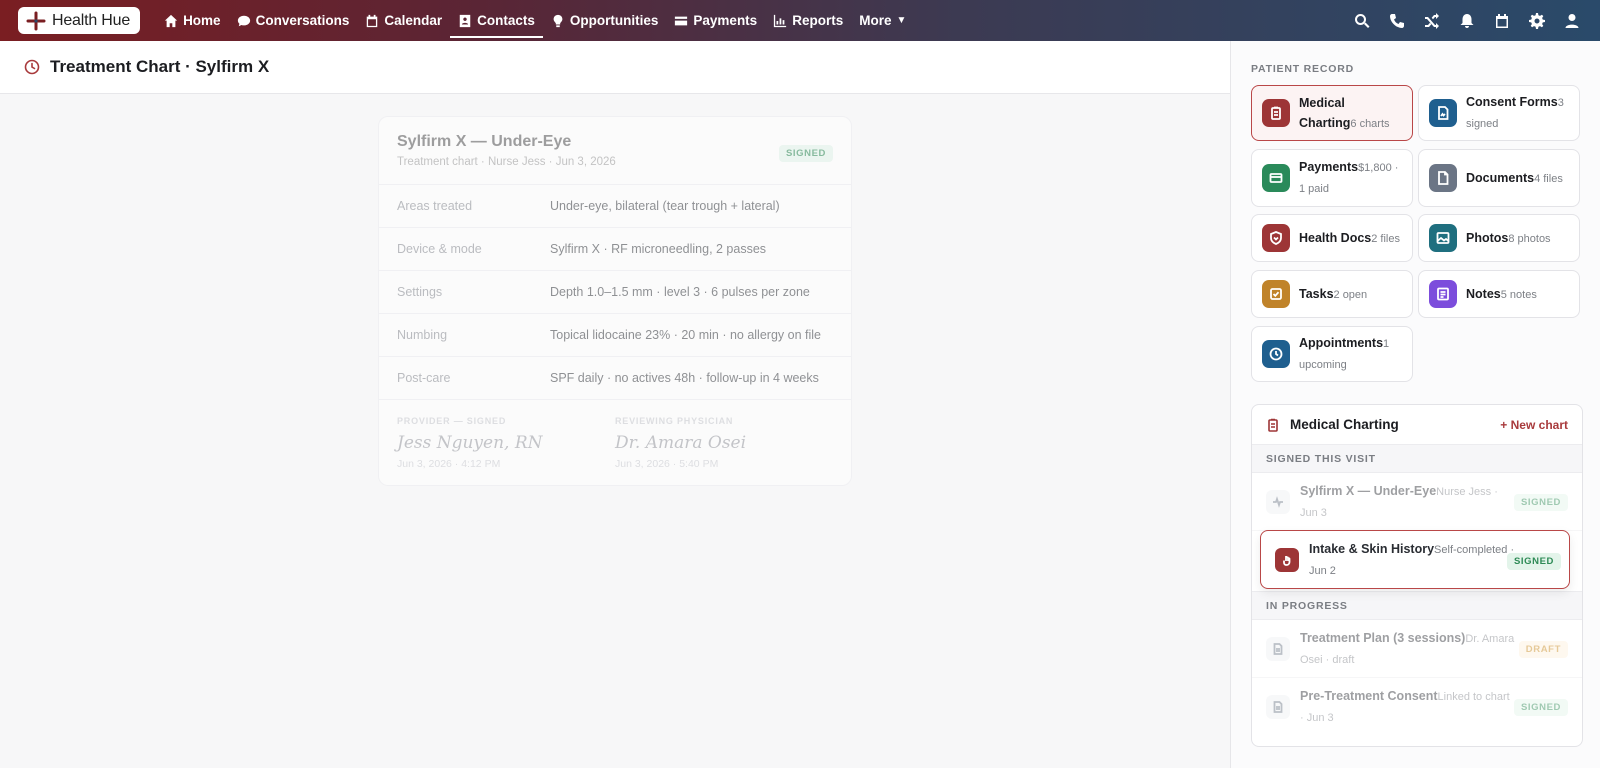 This screenshot has height=768, width=1600. I want to click on tile-name: Notes, so click(1483, 293).